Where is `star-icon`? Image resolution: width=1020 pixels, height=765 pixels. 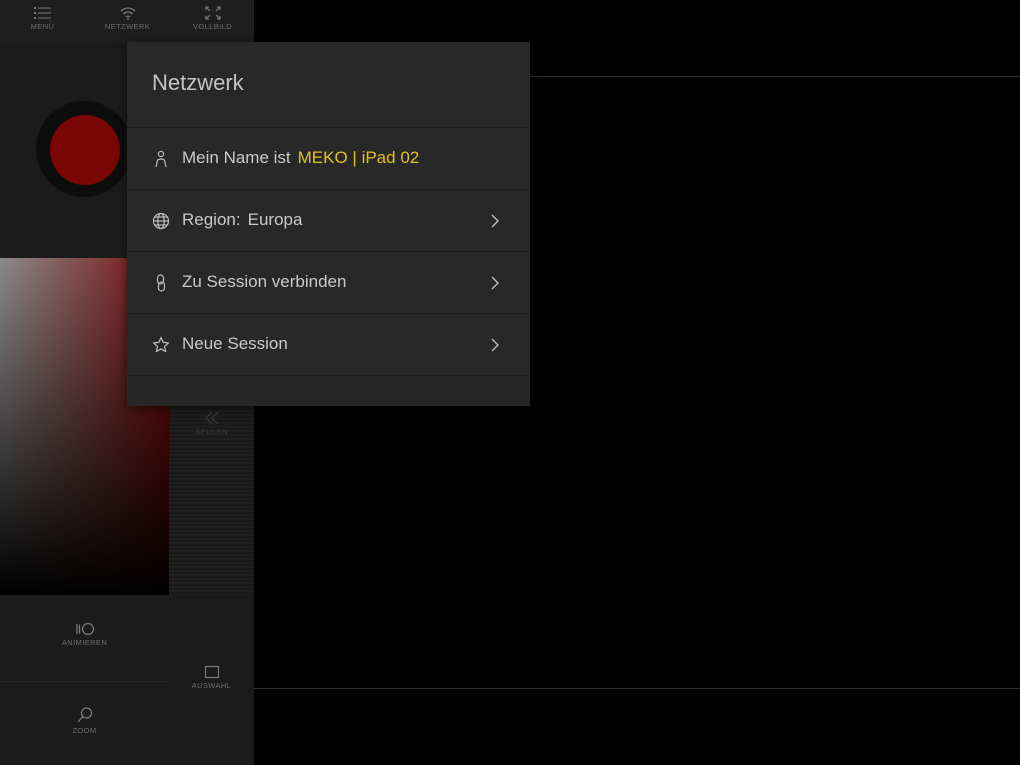
star-icon is located at coordinates (161, 344).